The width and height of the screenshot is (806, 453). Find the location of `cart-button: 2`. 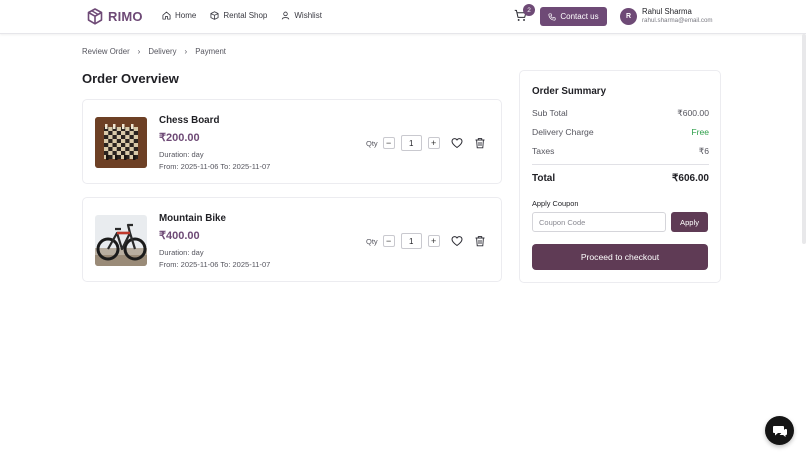

cart-button: 2 is located at coordinates (524, 15).